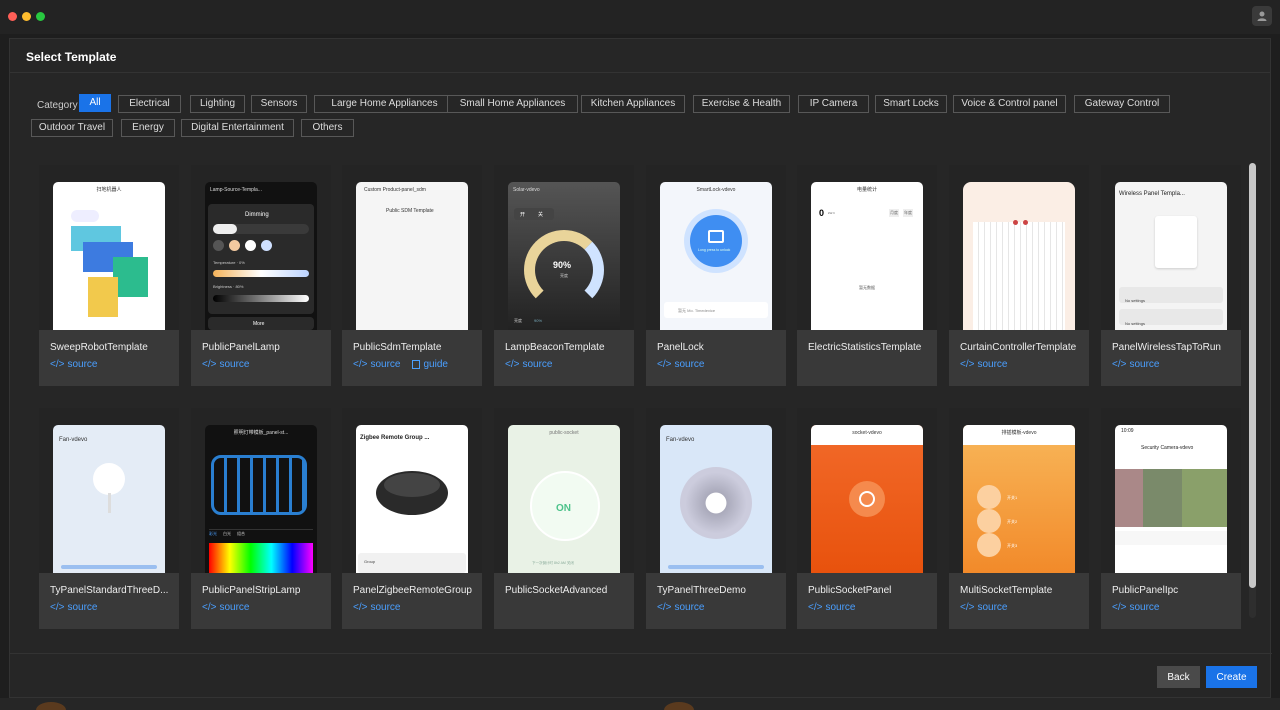  Describe the element at coordinates (716, 190) in the screenshot. I see `preview-text: SmartLock-vdevo` at that location.